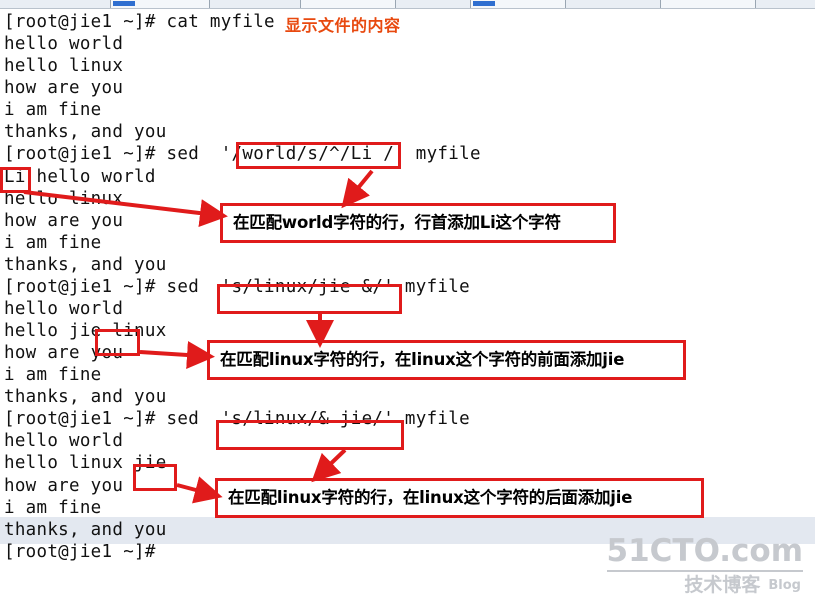  I want to click on window-chrome-strip, so click(407, 4).